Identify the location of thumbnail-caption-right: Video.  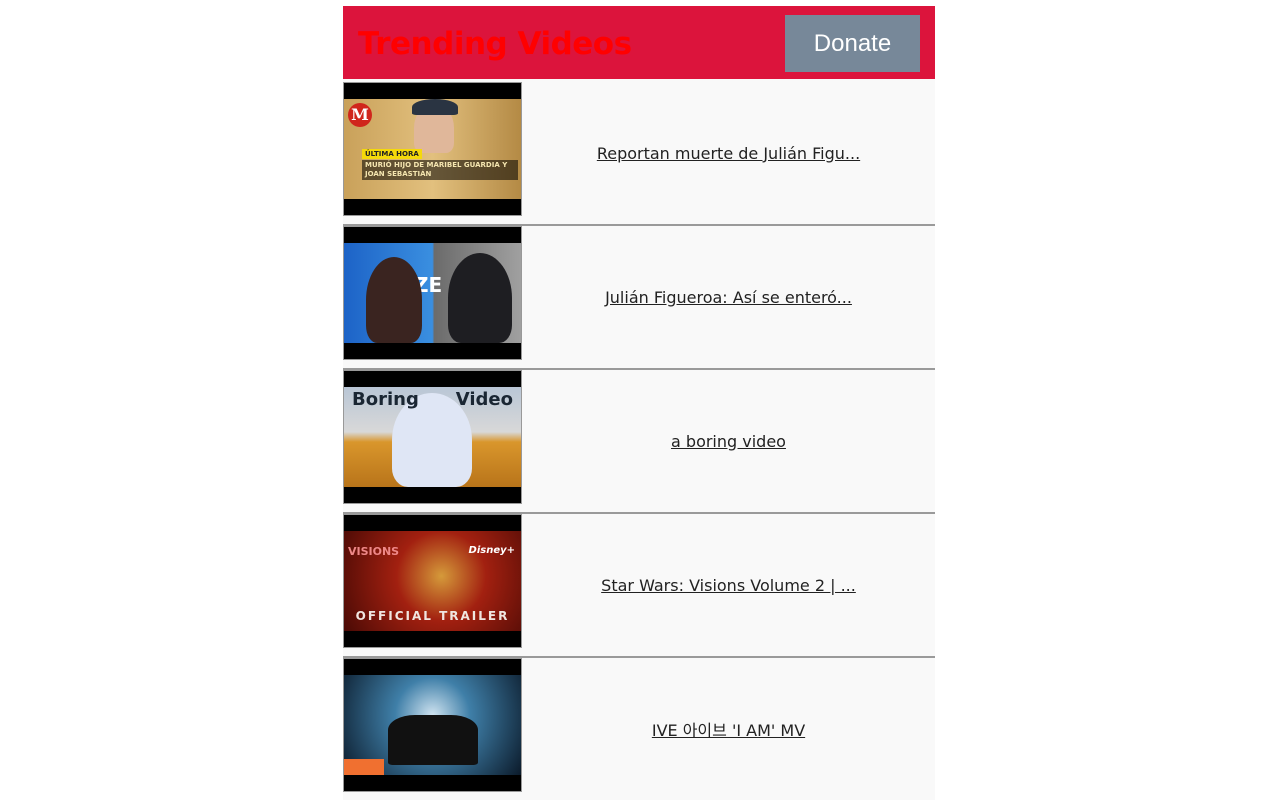
(484, 399).